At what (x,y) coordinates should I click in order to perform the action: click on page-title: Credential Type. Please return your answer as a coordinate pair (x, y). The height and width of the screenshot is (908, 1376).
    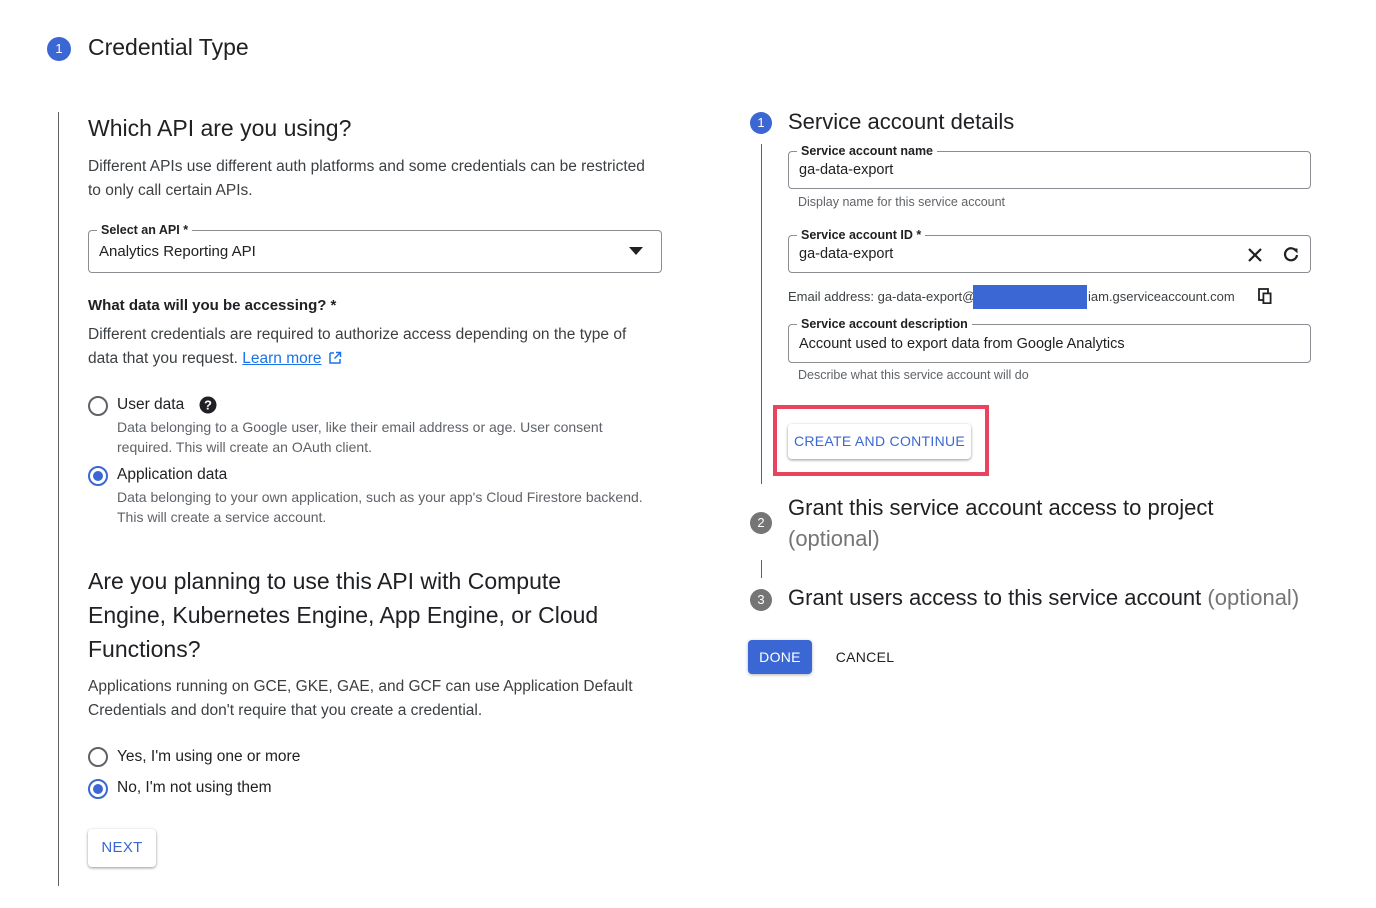
    Looking at the image, I should click on (168, 47).